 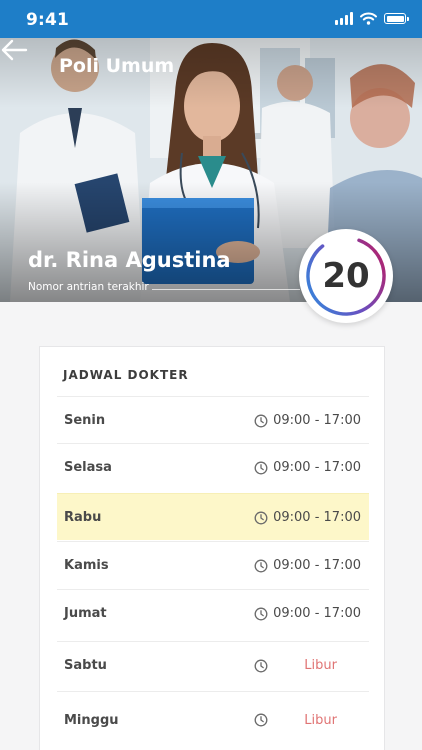 What do you see at coordinates (213, 466) in the screenshot?
I see `schedule-row-selasa: Selasa 09:00 - 17:00` at bounding box center [213, 466].